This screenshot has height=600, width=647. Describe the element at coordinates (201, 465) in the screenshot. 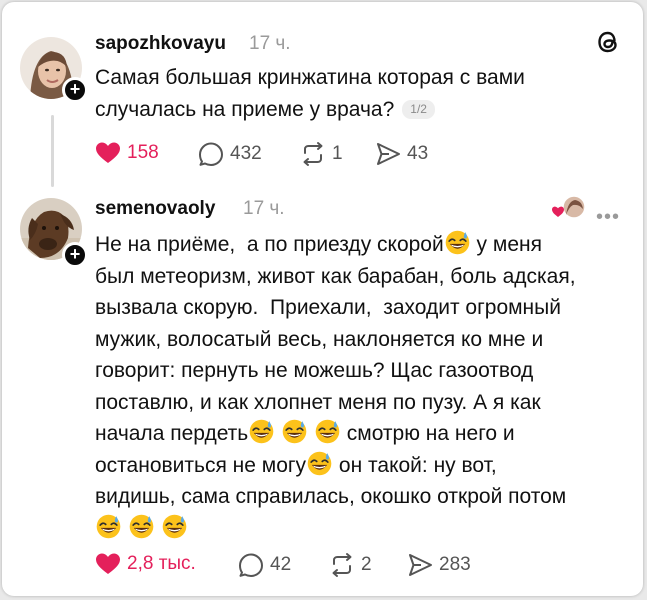

I see `text-line: остановиться не могу` at that location.